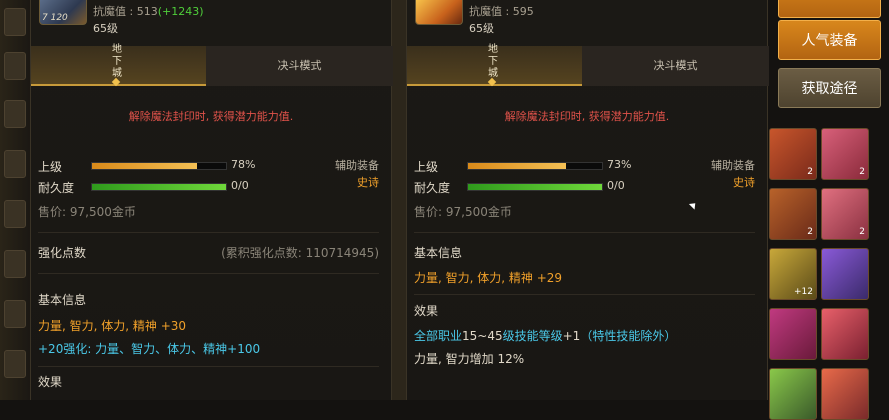  Describe the element at coordinates (243, 164) in the screenshot. I see `grade-percent: 78%` at that location.